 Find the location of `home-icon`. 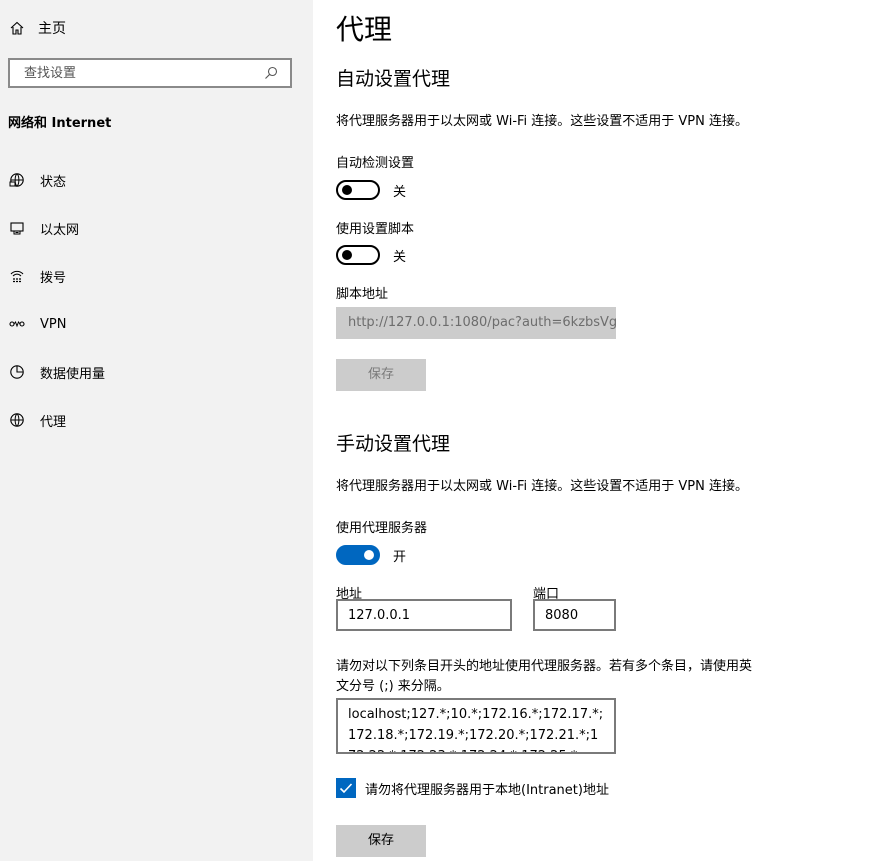

home-icon is located at coordinates (17, 28).